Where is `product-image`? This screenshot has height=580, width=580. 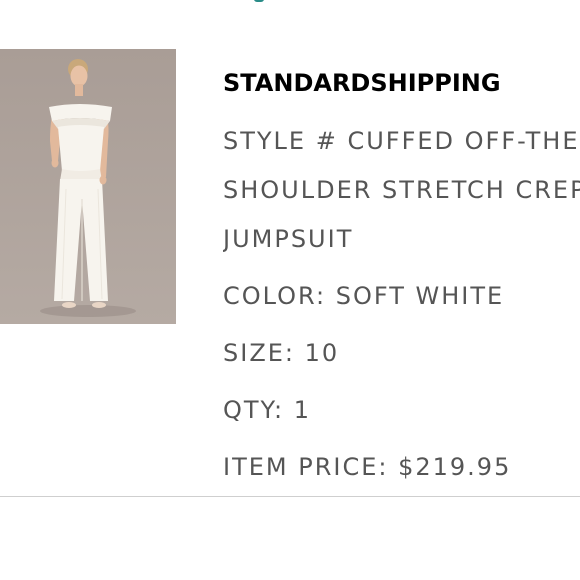 product-image is located at coordinates (88, 186).